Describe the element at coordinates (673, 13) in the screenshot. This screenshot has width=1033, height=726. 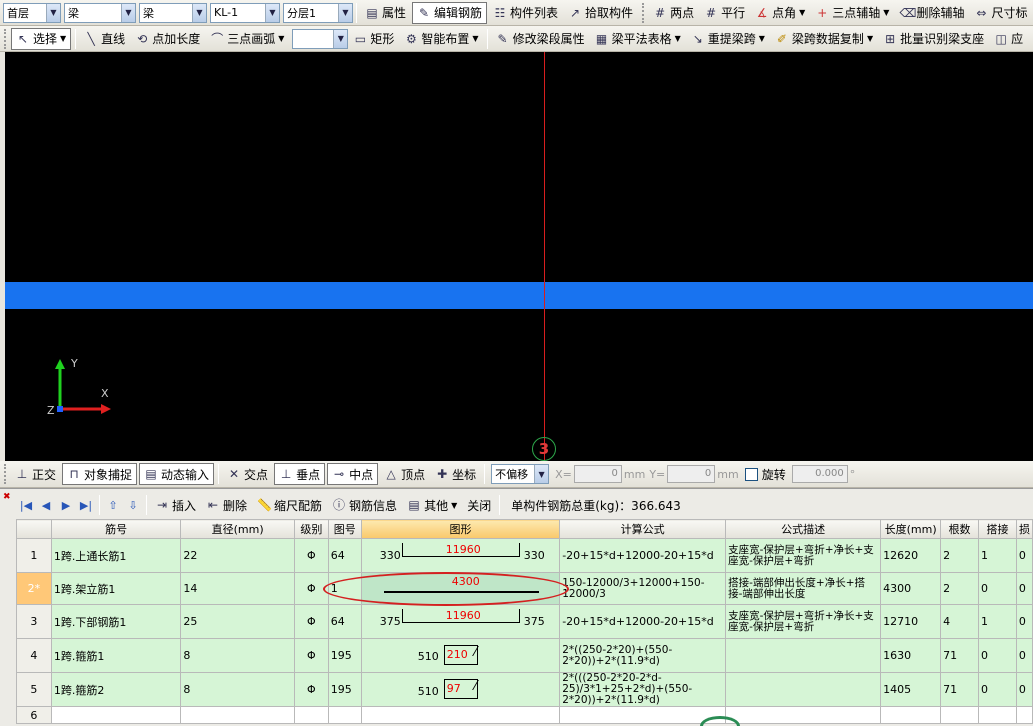
I see `two-points-button: # 两点` at that location.